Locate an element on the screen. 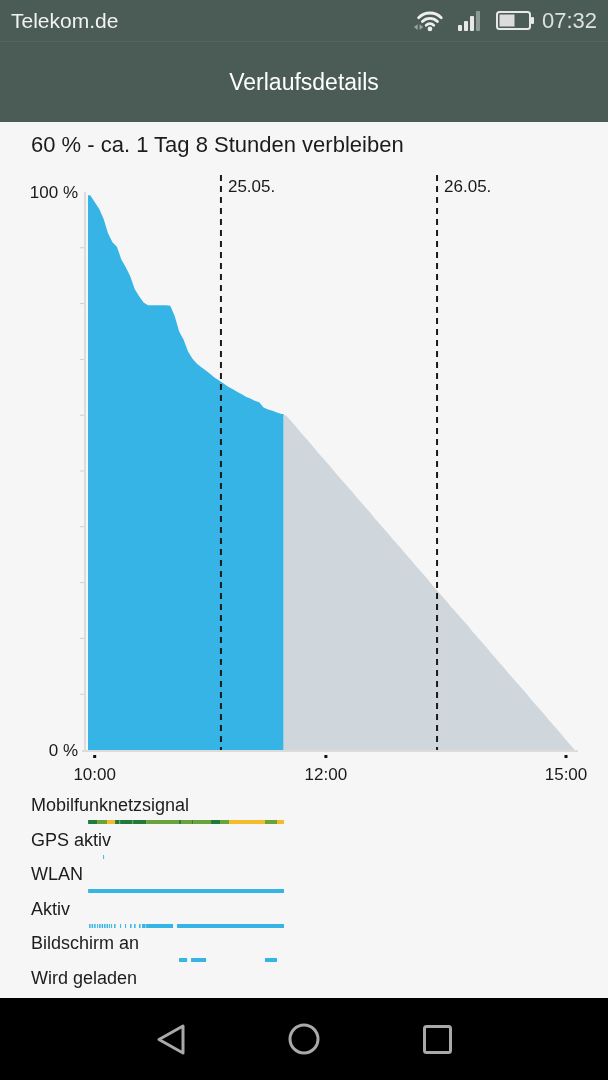  remaining-time-summary: 60 % - ca. 1 Tag 8 Stunden verbleiben is located at coordinates (217, 145).